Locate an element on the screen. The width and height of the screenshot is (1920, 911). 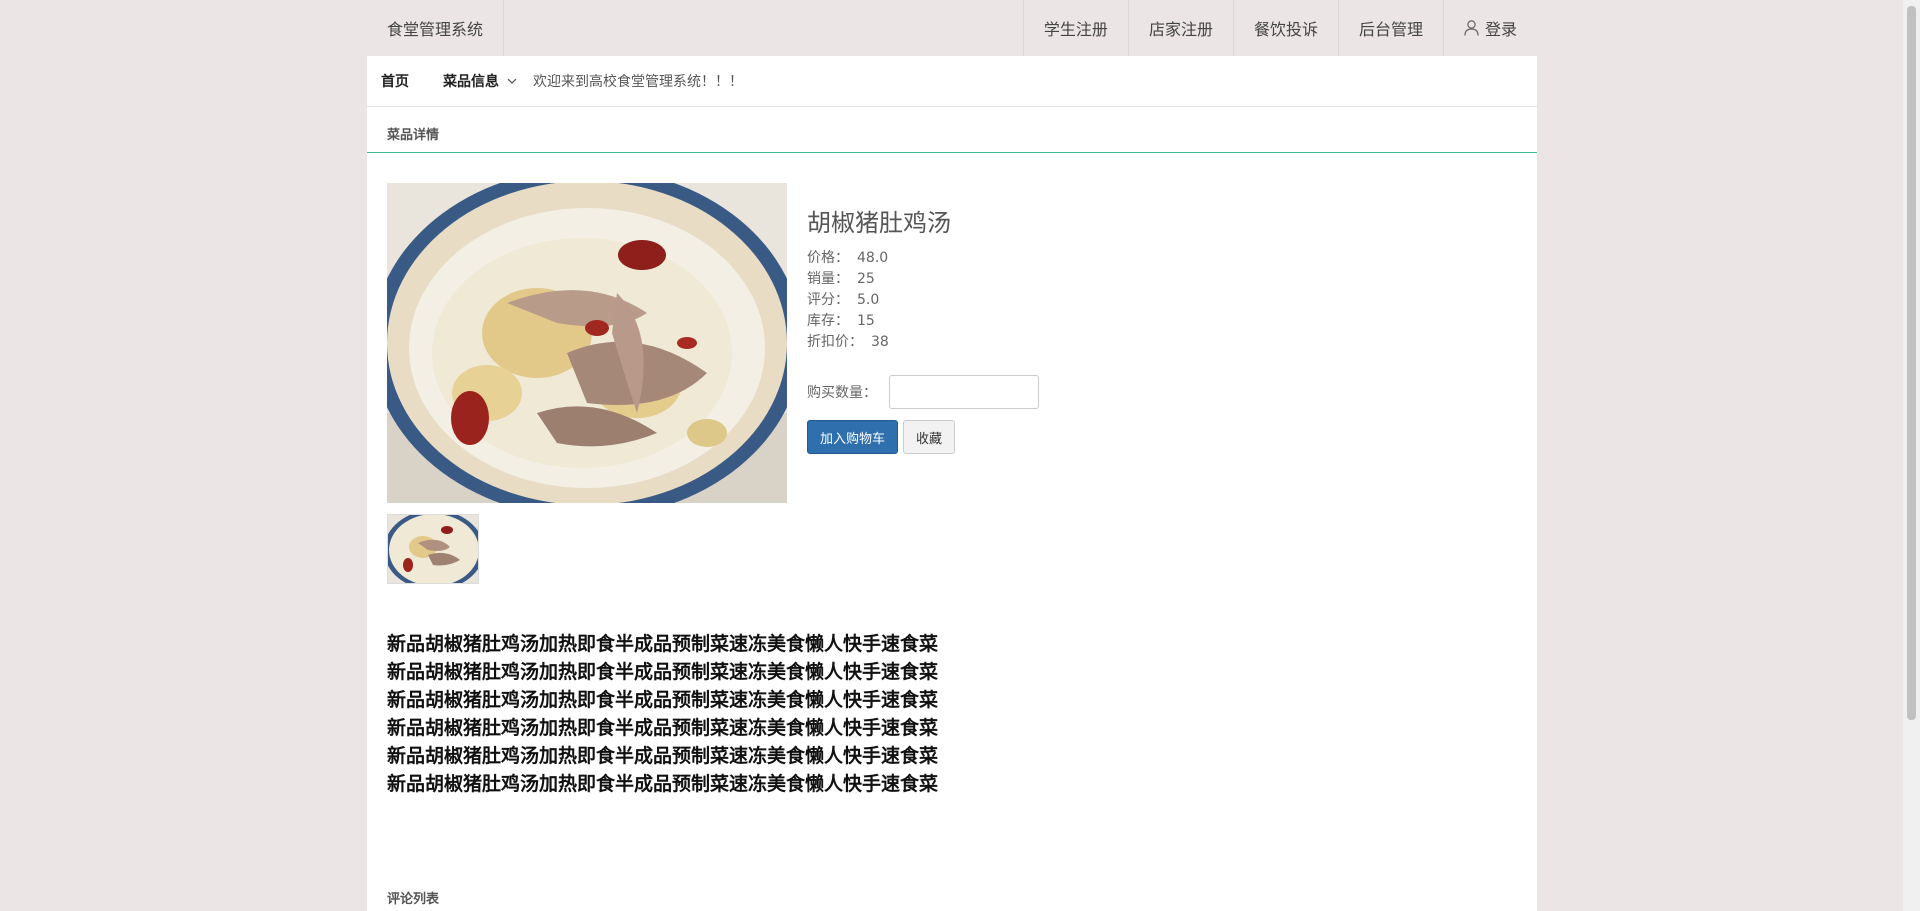
price-row: 价格： 48.0 is located at coordinates (923, 258).